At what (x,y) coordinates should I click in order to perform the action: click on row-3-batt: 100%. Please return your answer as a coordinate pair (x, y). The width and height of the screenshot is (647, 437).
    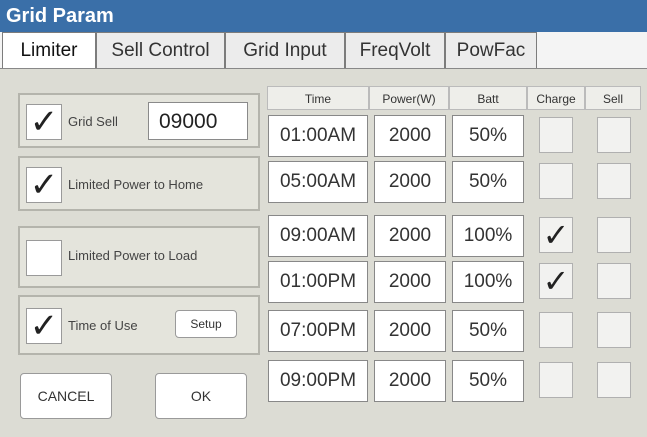
    Looking at the image, I should click on (488, 236).